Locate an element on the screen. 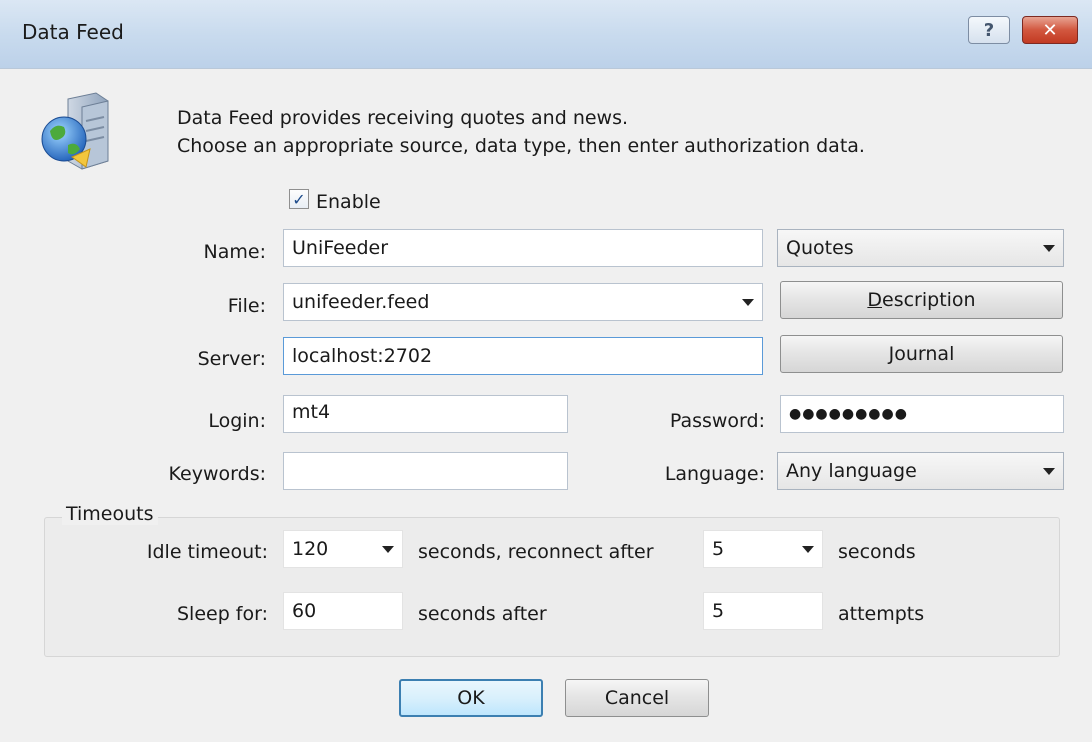 The width and height of the screenshot is (1092, 742). sleep-for-field: 60 is located at coordinates (343, 611).